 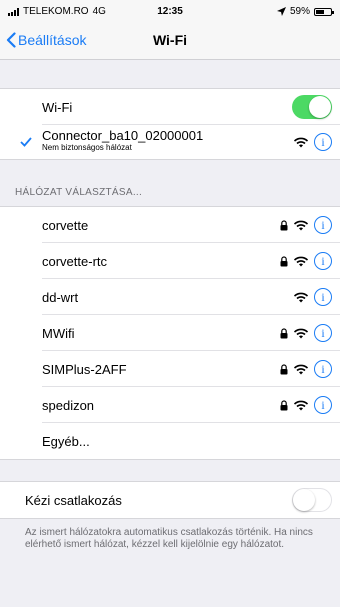 What do you see at coordinates (26, 142) in the screenshot?
I see `checkmark-icon` at bounding box center [26, 142].